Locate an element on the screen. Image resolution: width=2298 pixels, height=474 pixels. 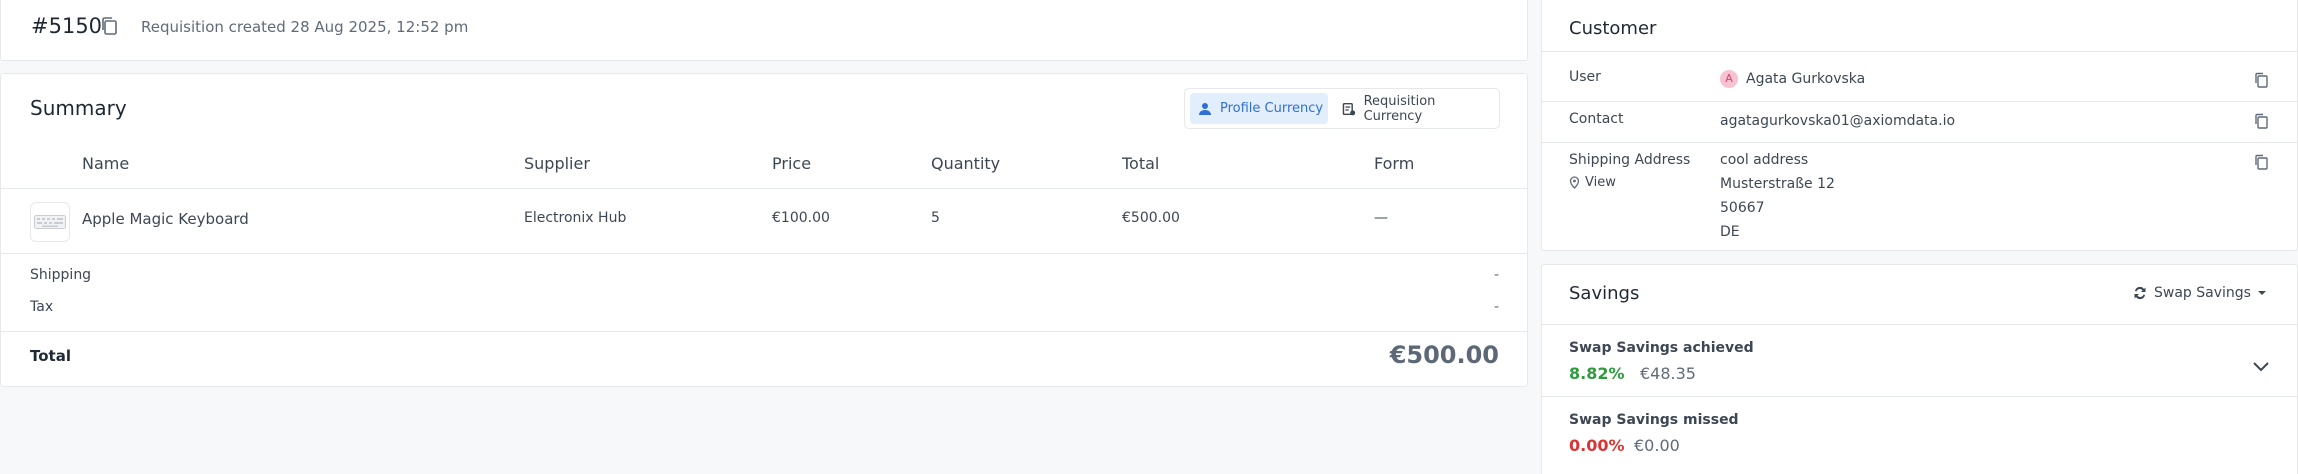
swap-icon is located at coordinates (2140, 293).